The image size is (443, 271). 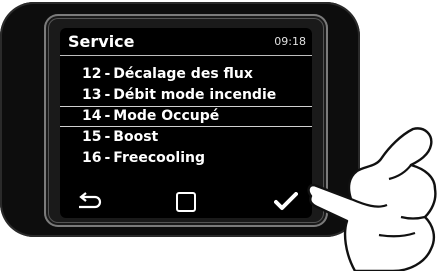 I want to click on menu-item-number: 16, so click(x=92, y=158).